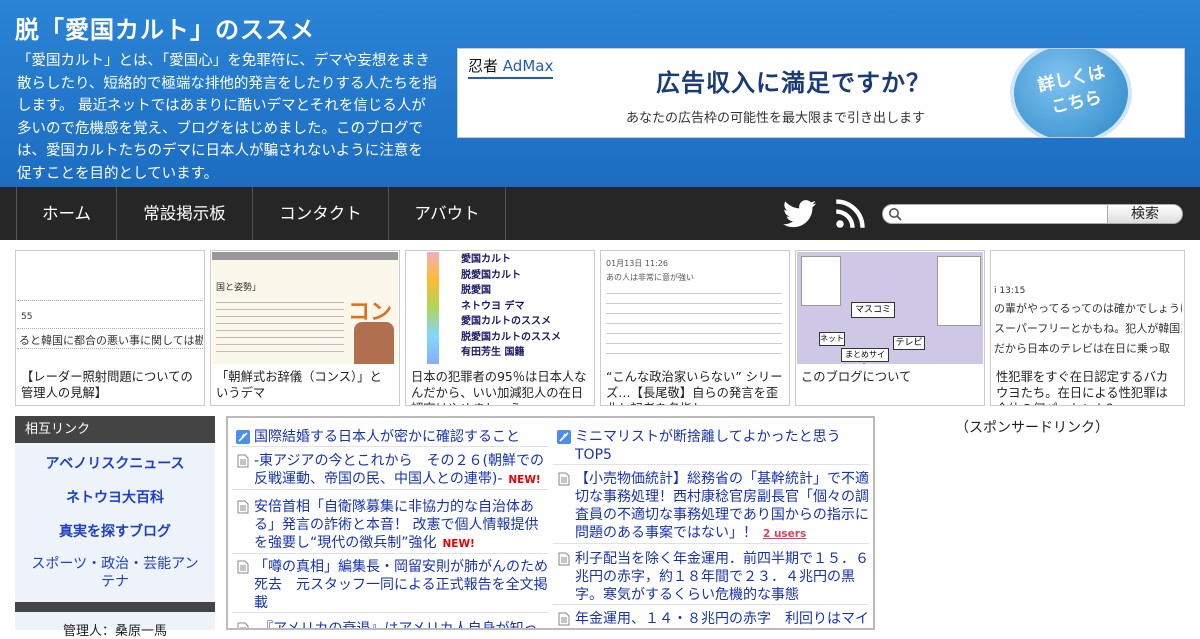 The width and height of the screenshot is (1200, 639). Describe the element at coordinates (1032, 428) in the screenshot. I see `sponsored-link-label: （スポンサードリンク）` at that location.